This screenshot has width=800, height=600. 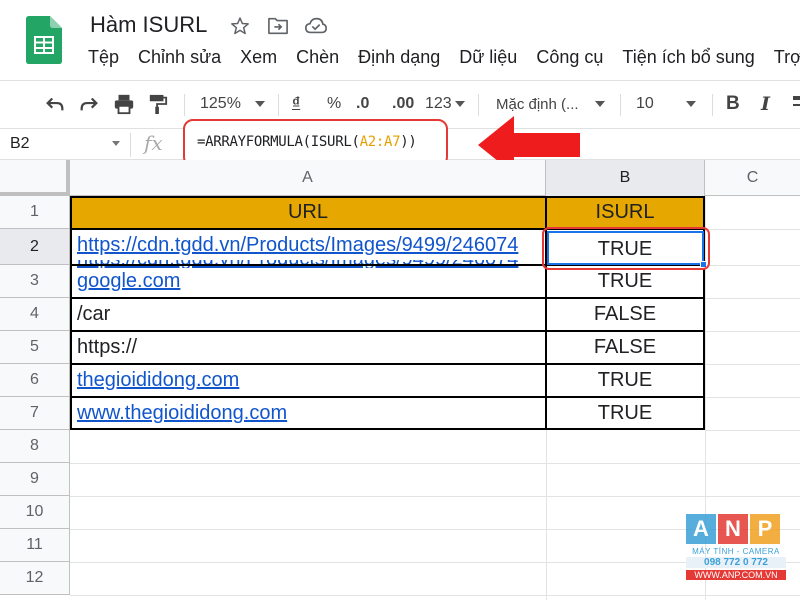 I want to click on menu-help: Trợ giú, so click(x=787, y=57).